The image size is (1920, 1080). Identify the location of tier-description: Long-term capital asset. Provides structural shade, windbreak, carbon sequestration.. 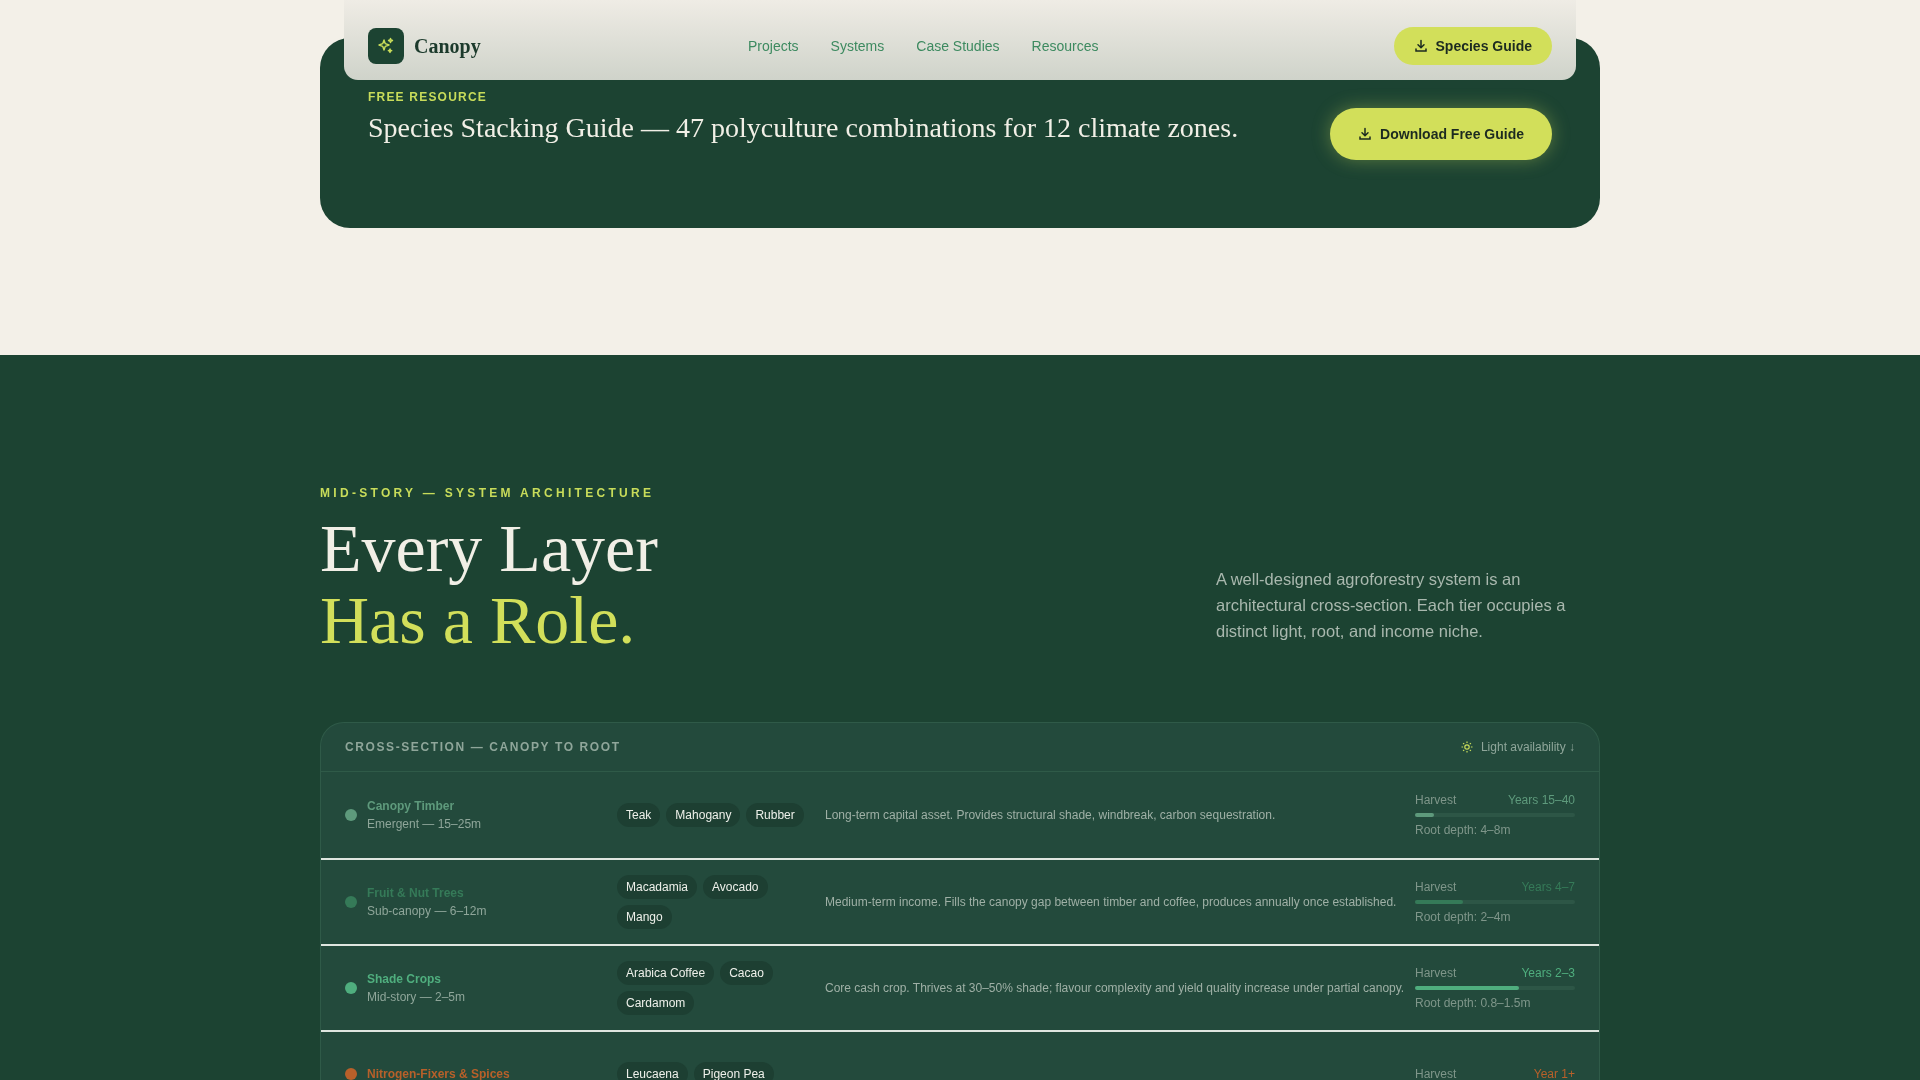
(1050, 815).